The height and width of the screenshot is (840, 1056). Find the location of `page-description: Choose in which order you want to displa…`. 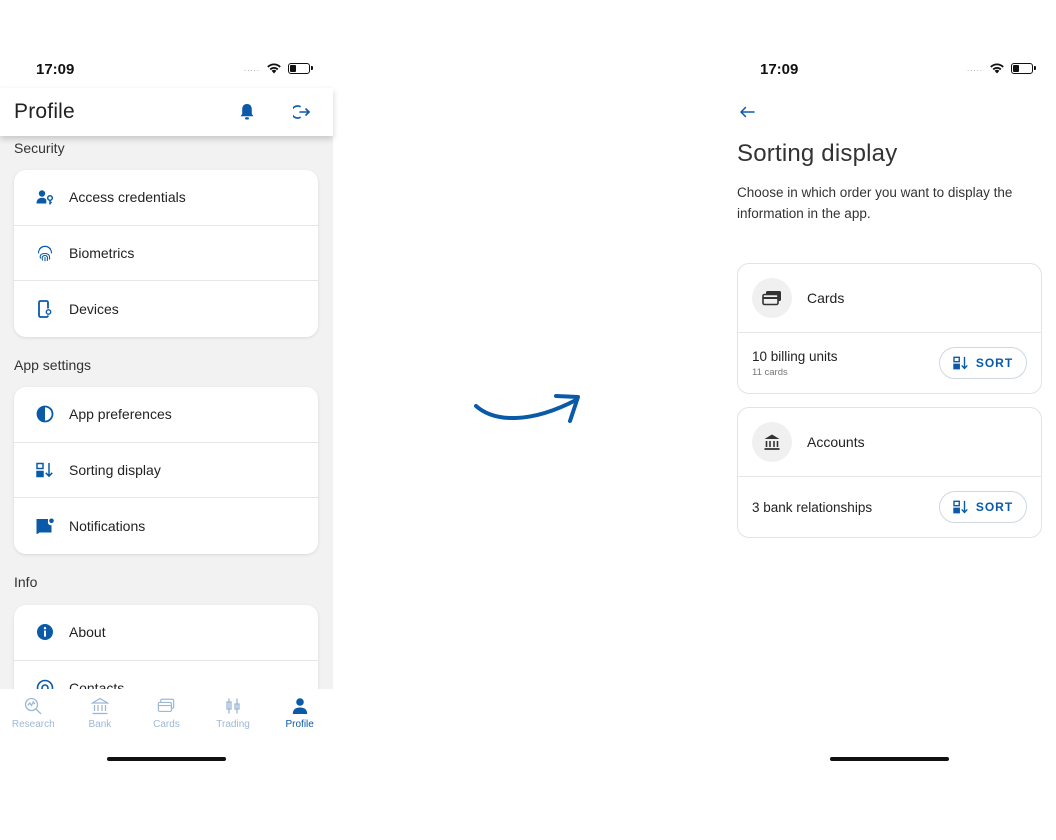

page-description: Choose in which order you want to displa… is located at coordinates (875, 203).